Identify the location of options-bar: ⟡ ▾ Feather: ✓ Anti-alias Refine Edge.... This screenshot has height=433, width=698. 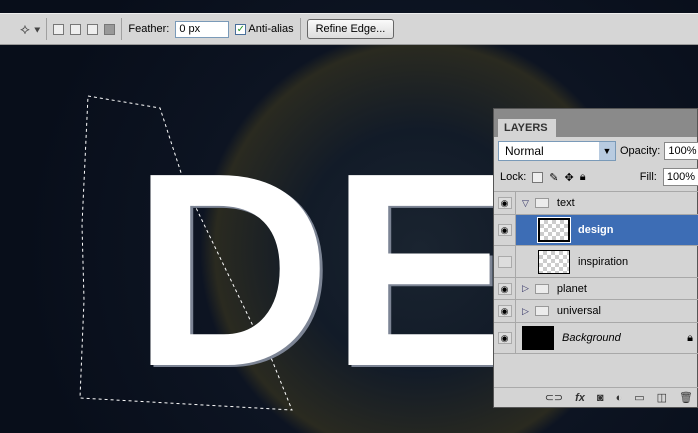
(349, 29).